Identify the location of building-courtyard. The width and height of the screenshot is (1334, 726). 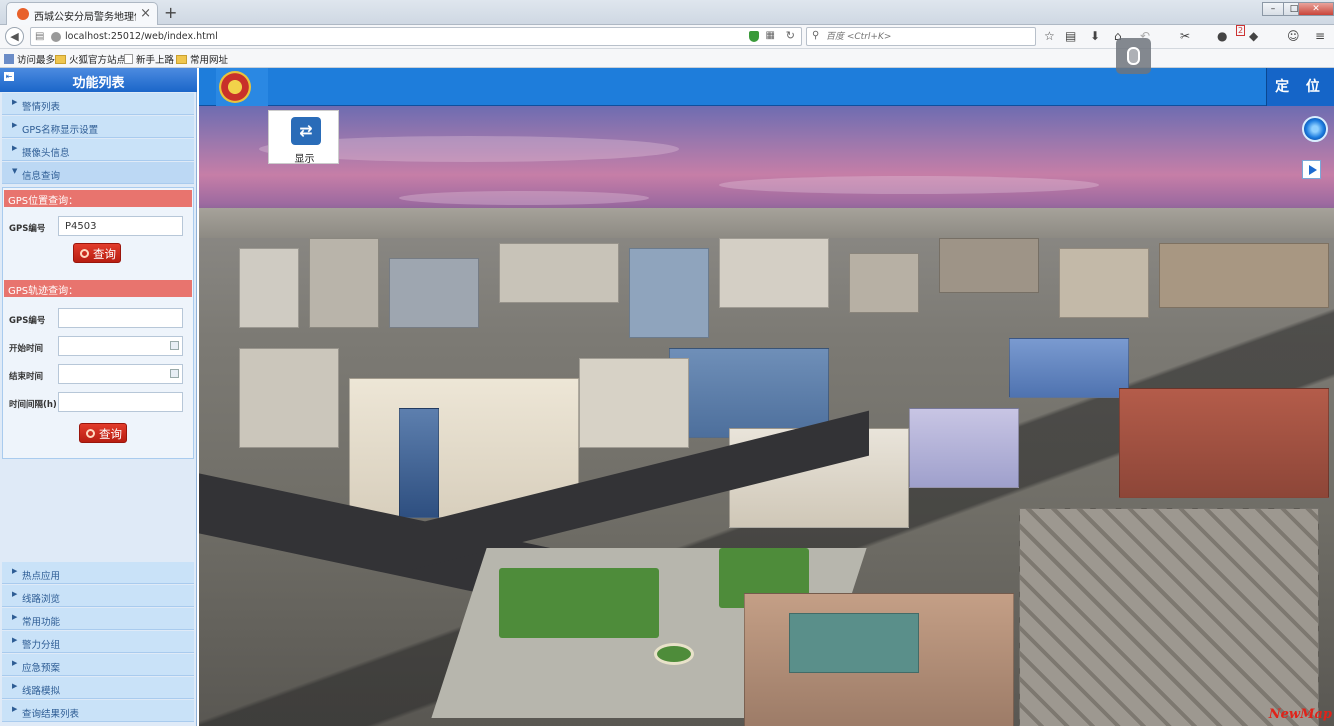
(854, 643).